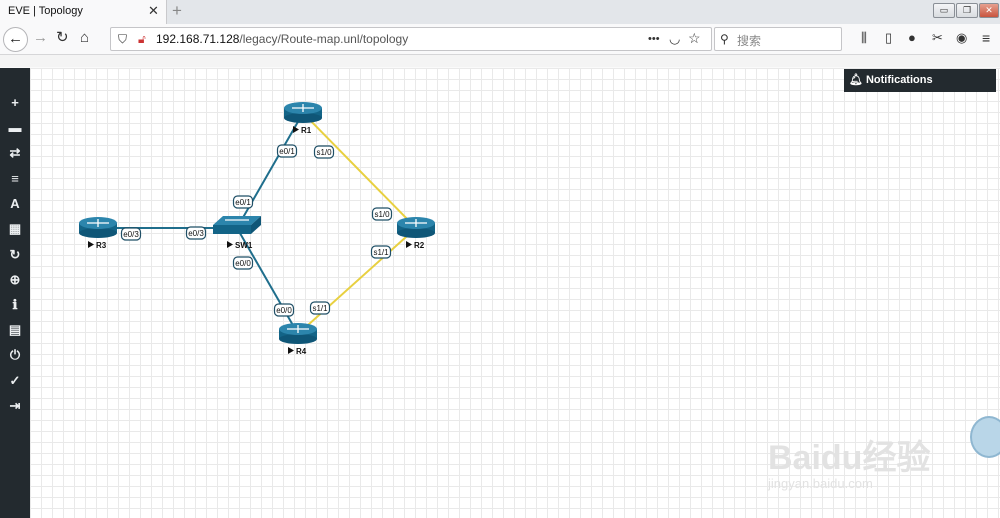  Describe the element at coordinates (856, 80) in the screenshot. I see `bell-icon: 🔔︎` at that location.